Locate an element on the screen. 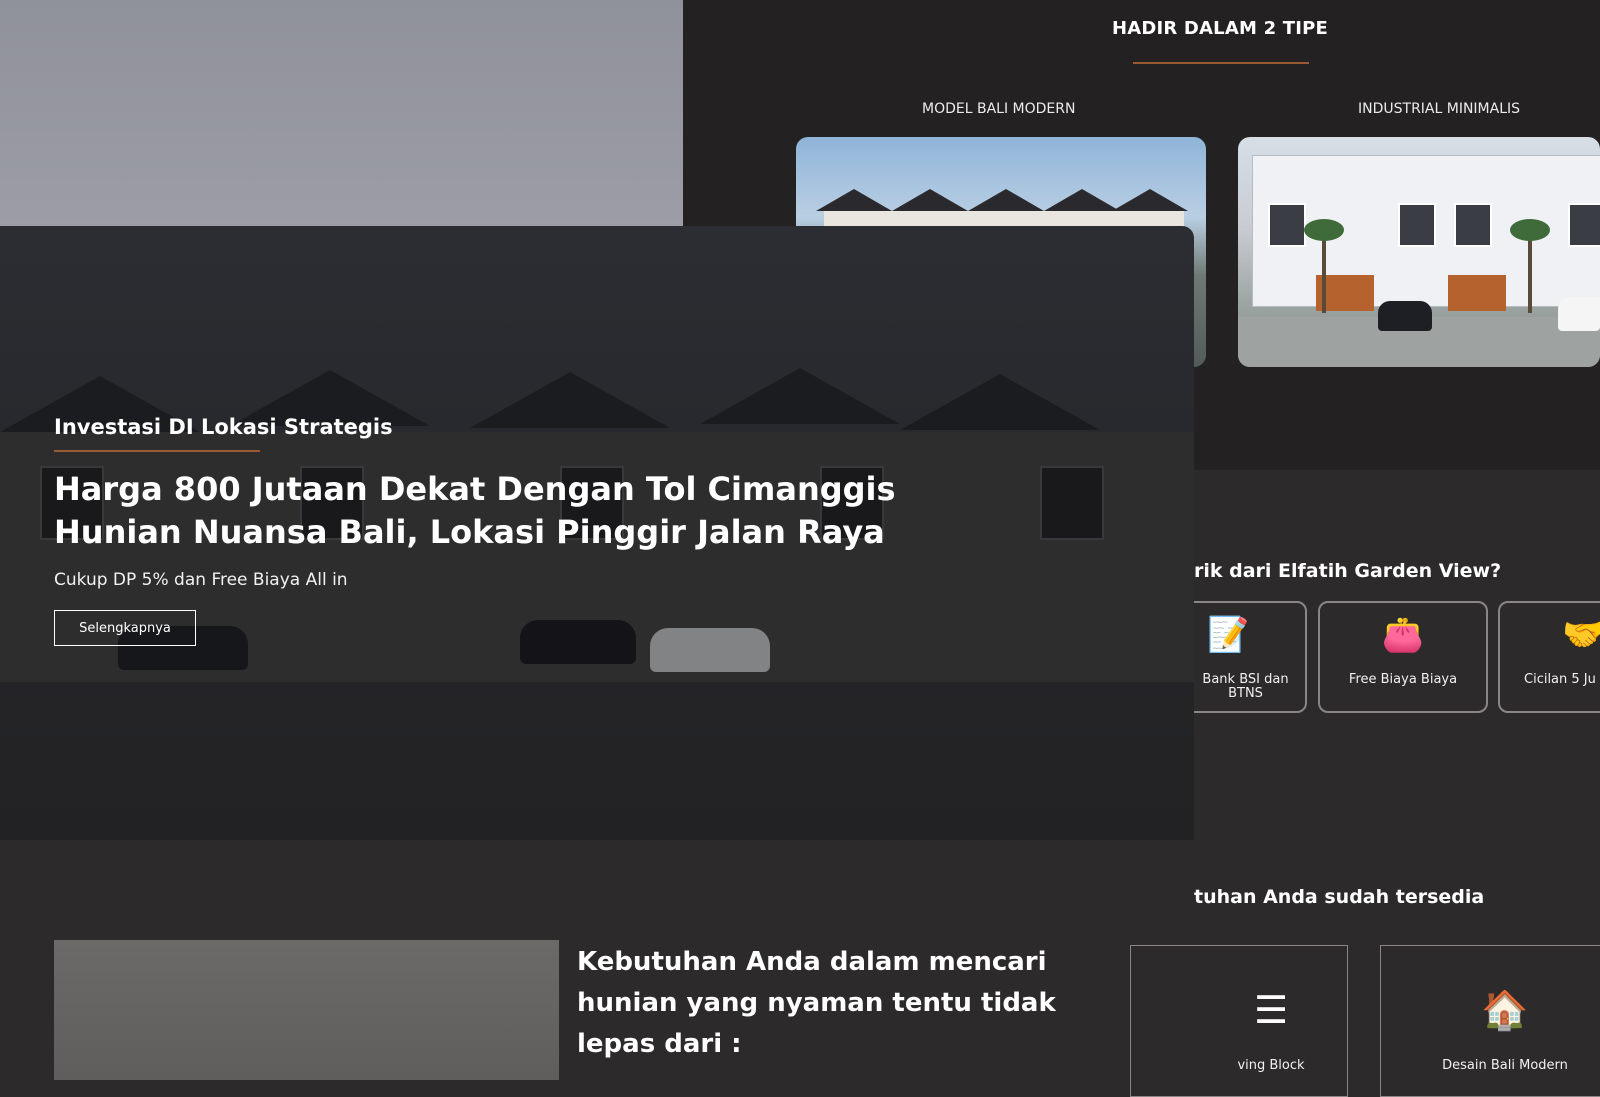  hero-eyebrow: Investasi DI Lokasi Strategis is located at coordinates (223, 427).